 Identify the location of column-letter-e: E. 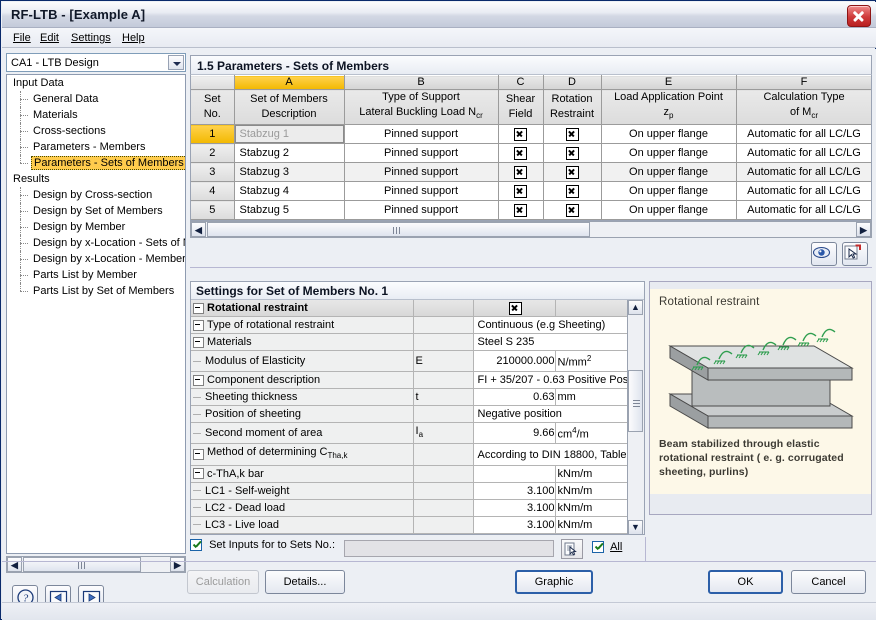
(669, 82).